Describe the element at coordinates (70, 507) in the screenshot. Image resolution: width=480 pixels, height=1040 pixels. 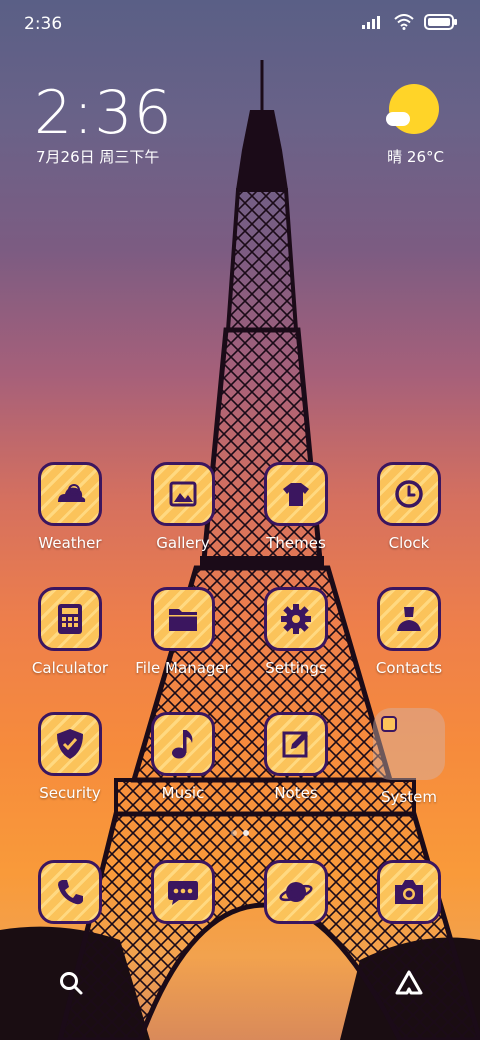
I see `app-weather: Weather` at that location.